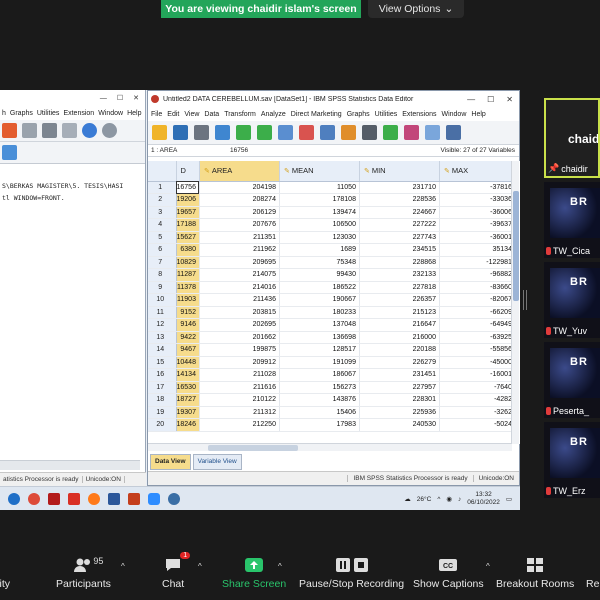  Describe the element at coordinates (319, 337) in the screenshot. I see `table-cell: 136698` at that location.